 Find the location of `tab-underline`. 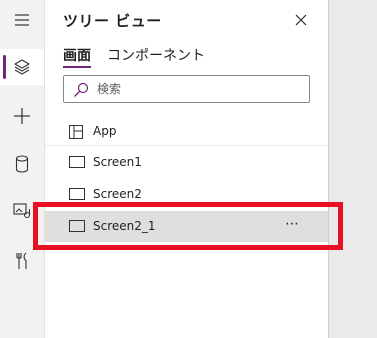

tab-underline is located at coordinates (77, 67).